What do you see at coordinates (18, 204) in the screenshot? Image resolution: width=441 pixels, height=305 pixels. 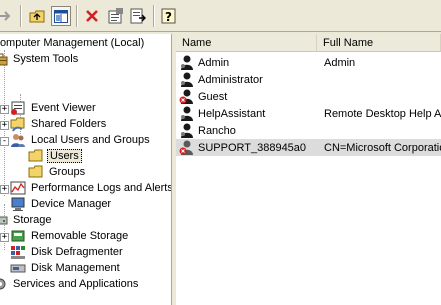 I see `device-manager-icon` at bounding box center [18, 204].